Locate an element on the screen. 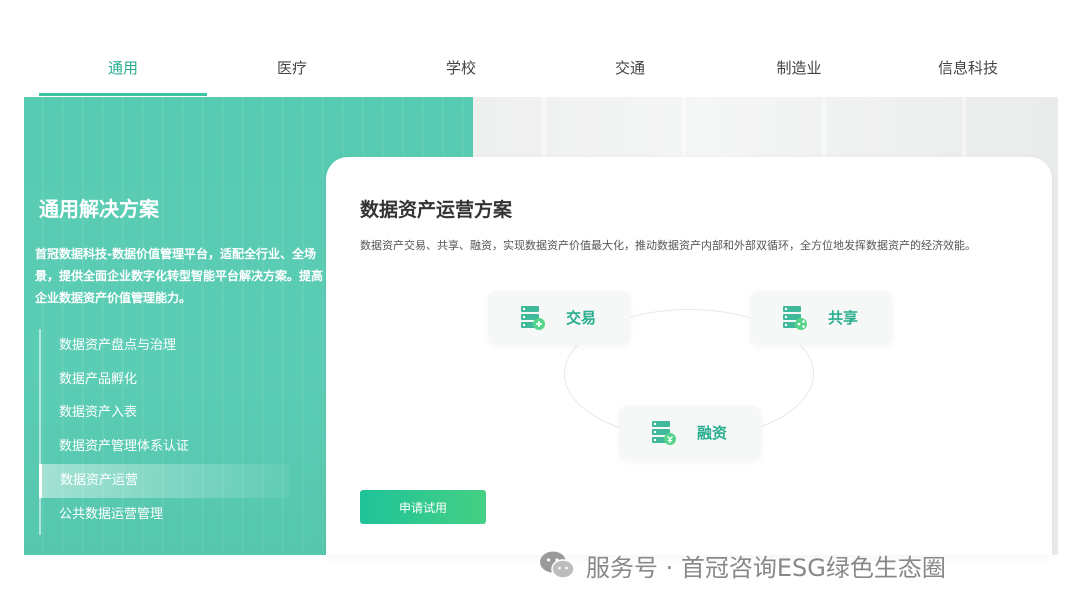 This screenshot has width=1080, height=608. watermark: 服务号 · 首冠咨询ESG绿色生态圈 is located at coordinates (742, 565).